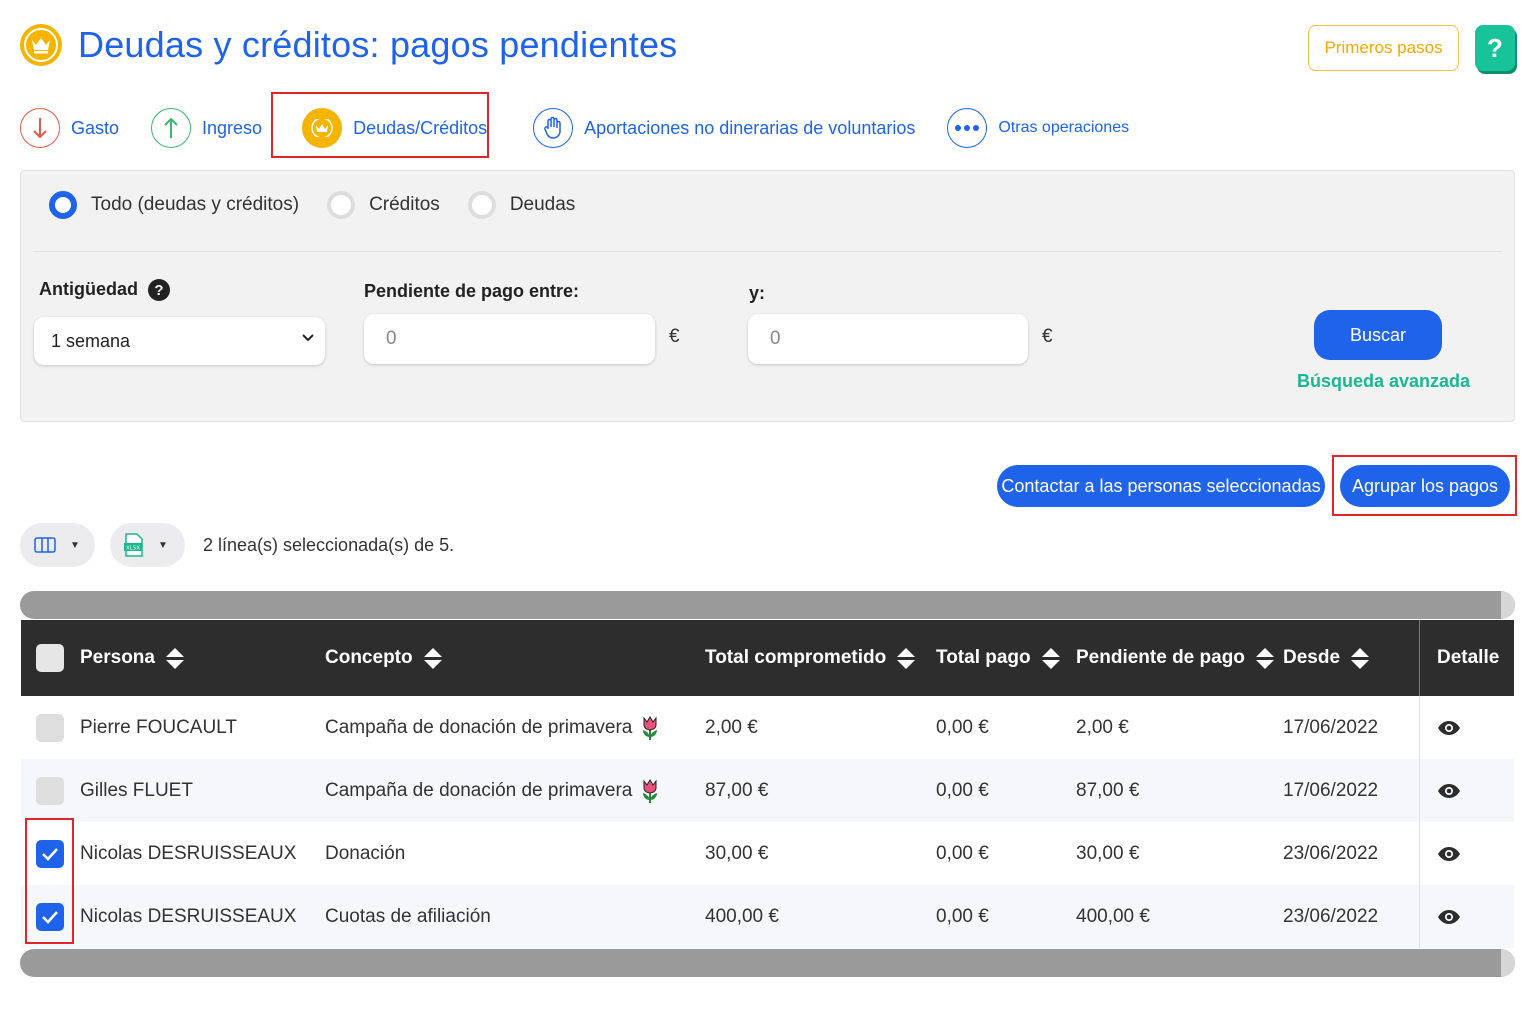  What do you see at coordinates (147, 545) in the screenshot?
I see `export-menu-button: XLSX ▼` at bounding box center [147, 545].